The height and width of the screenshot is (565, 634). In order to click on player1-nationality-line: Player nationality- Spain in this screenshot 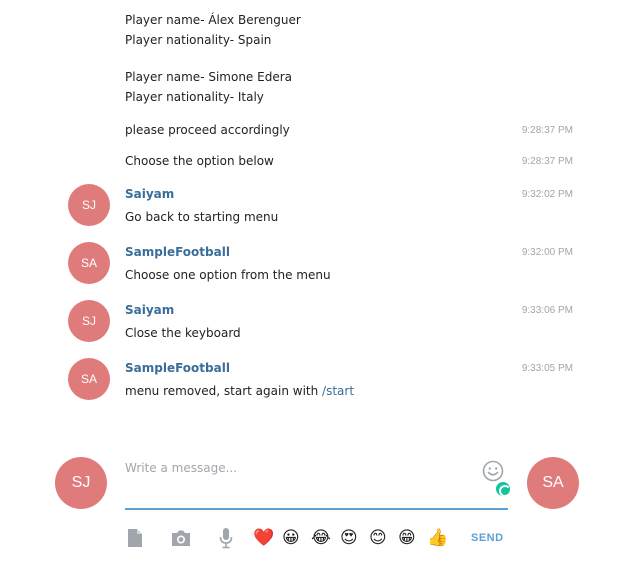, I will do `click(198, 40)`.